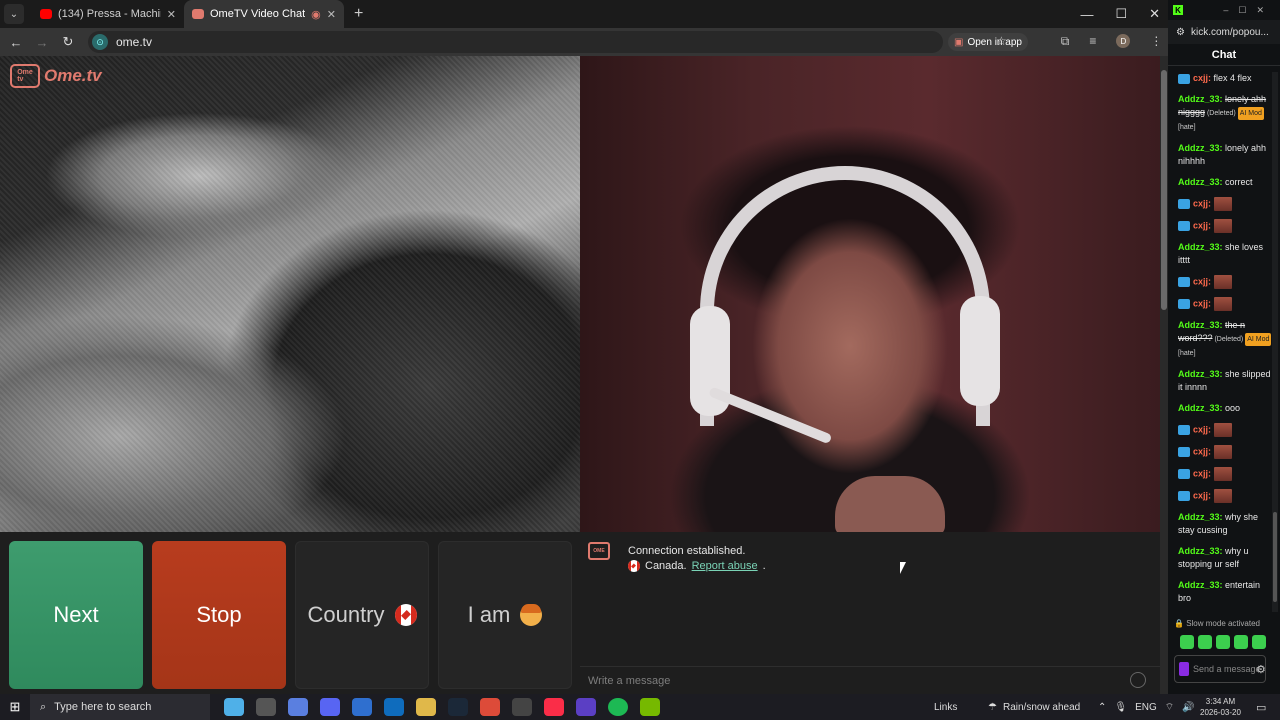  Describe the element at coordinates (554, 707) in the screenshot. I see `music-icon` at that location.